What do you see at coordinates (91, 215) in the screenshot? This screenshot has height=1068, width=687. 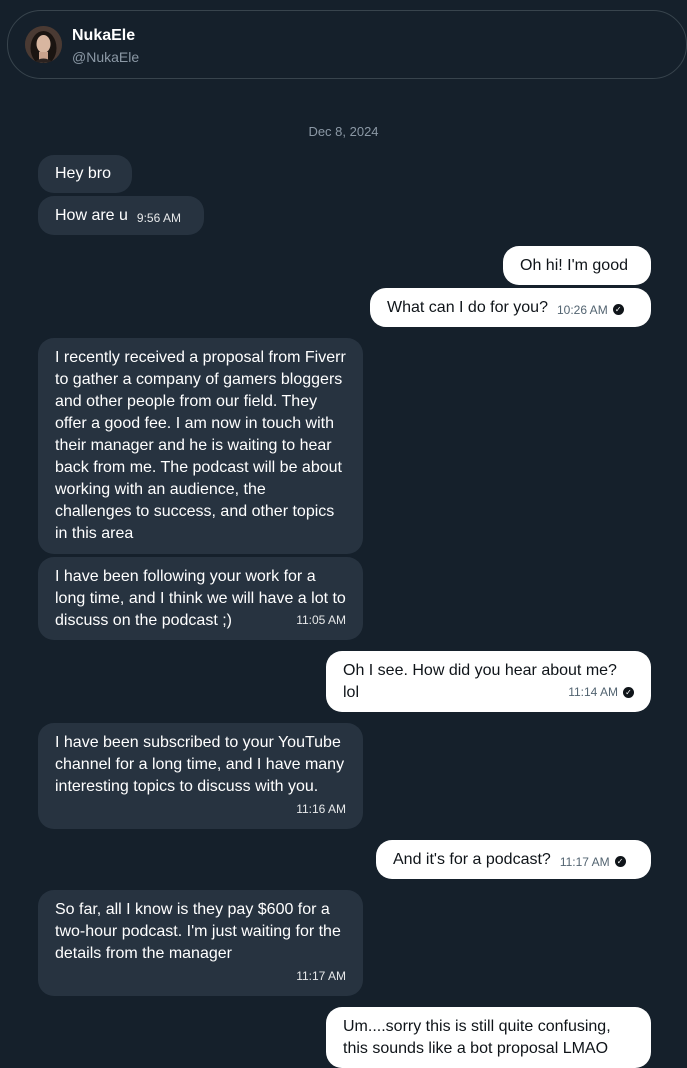 I see `message-text: How are u` at bounding box center [91, 215].